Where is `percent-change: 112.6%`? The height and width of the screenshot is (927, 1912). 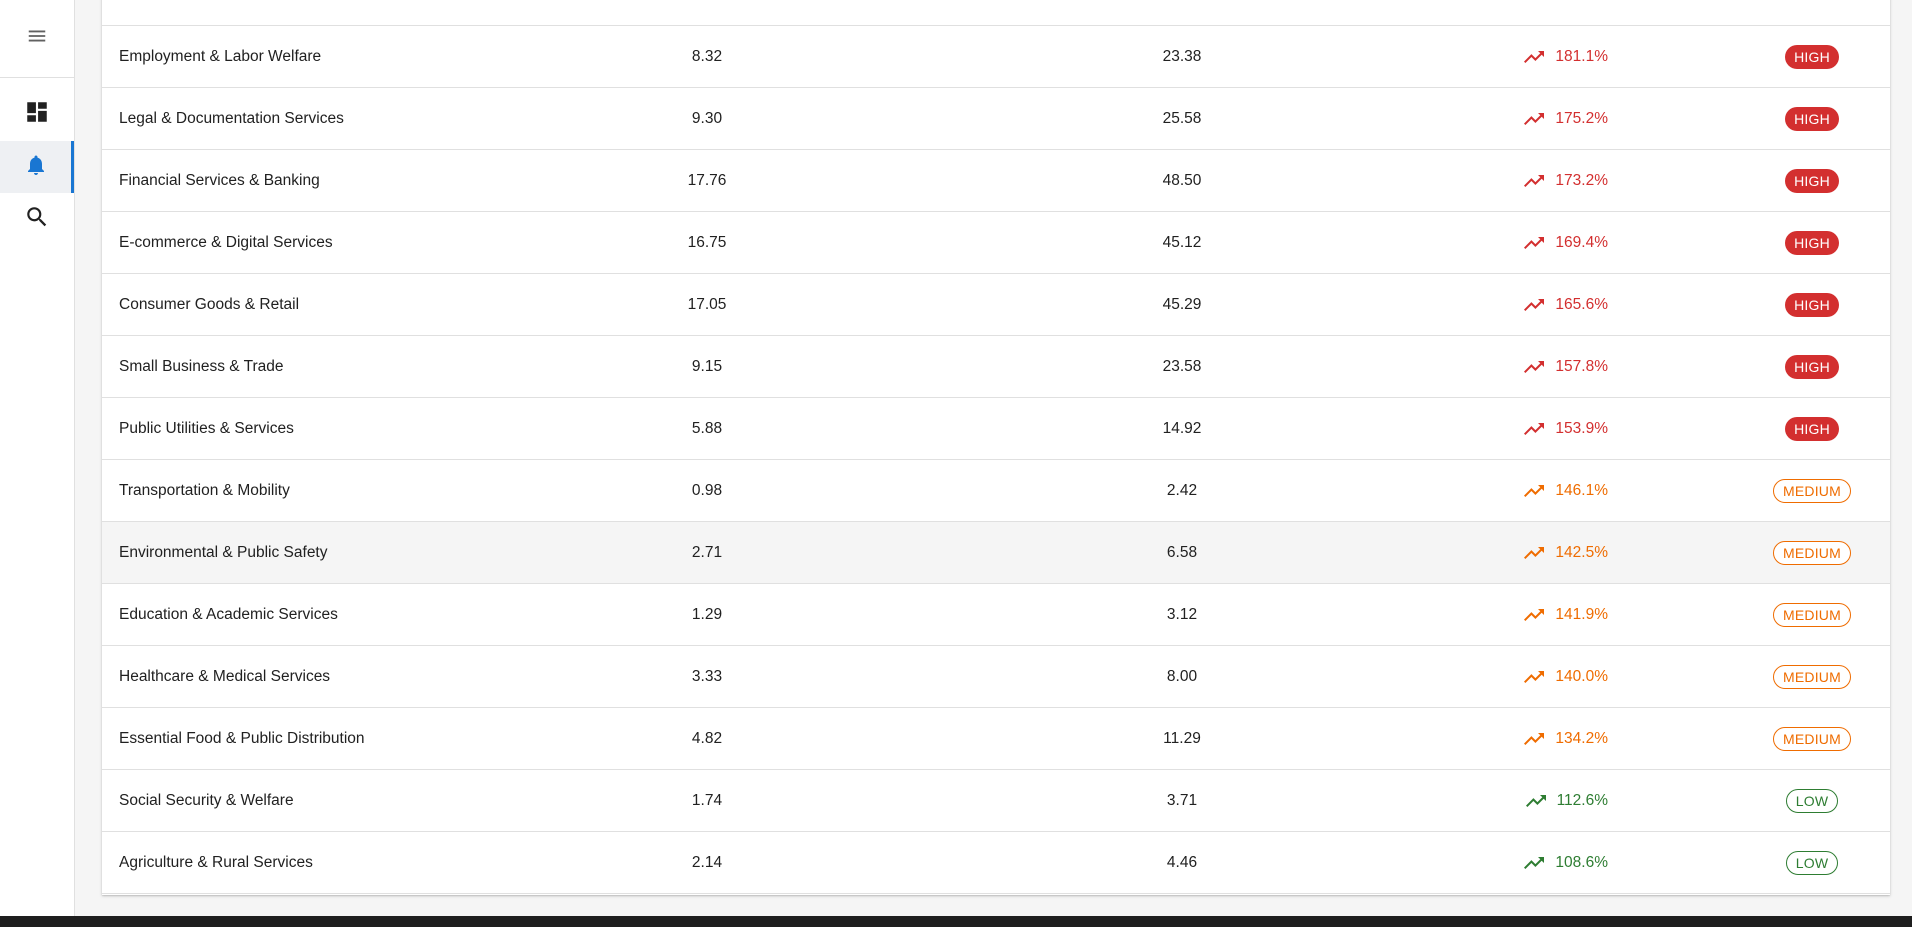
percent-change: 112.6% is located at coordinates (1458, 800).